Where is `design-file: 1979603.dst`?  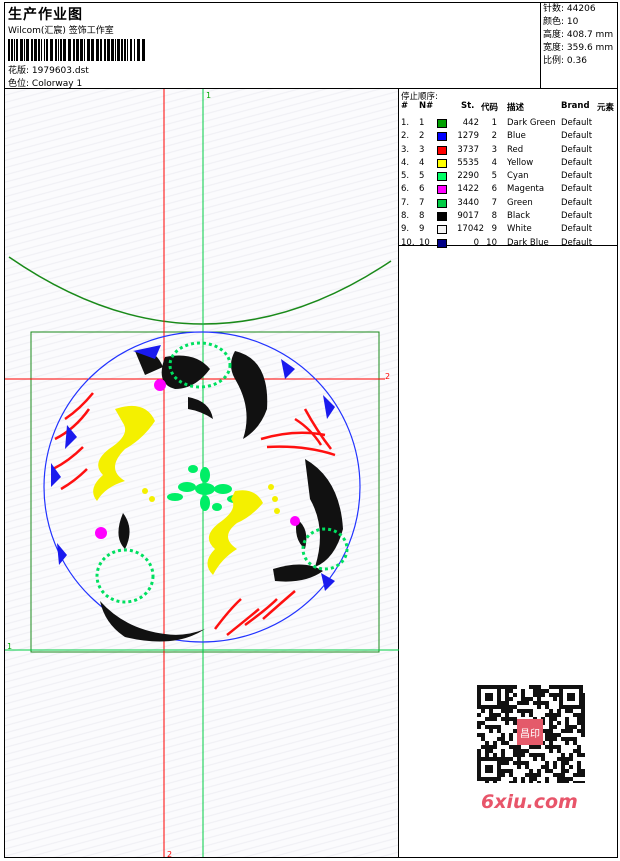
design-file: 1979603.dst is located at coordinates (60, 71).